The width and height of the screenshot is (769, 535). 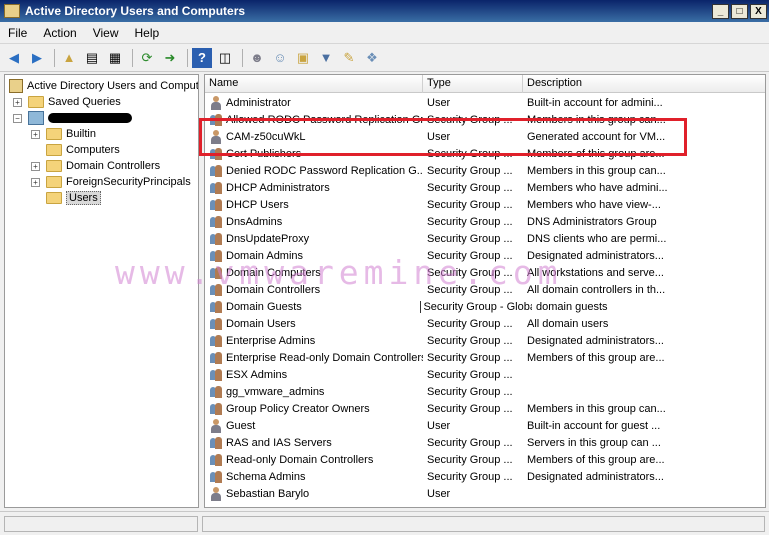 What do you see at coordinates (106, 33) in the screenshot?
I see `menu-view: View` at bounding box center [106, 33].